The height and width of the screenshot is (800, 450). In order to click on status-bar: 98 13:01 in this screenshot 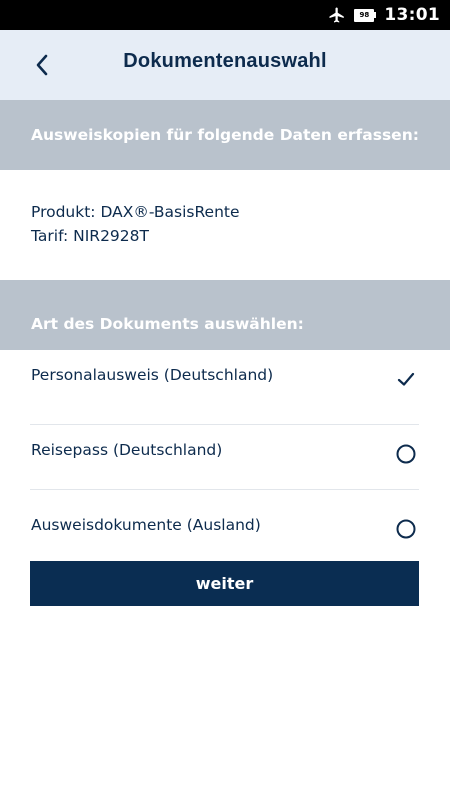, I will do `click(225, 15)`.